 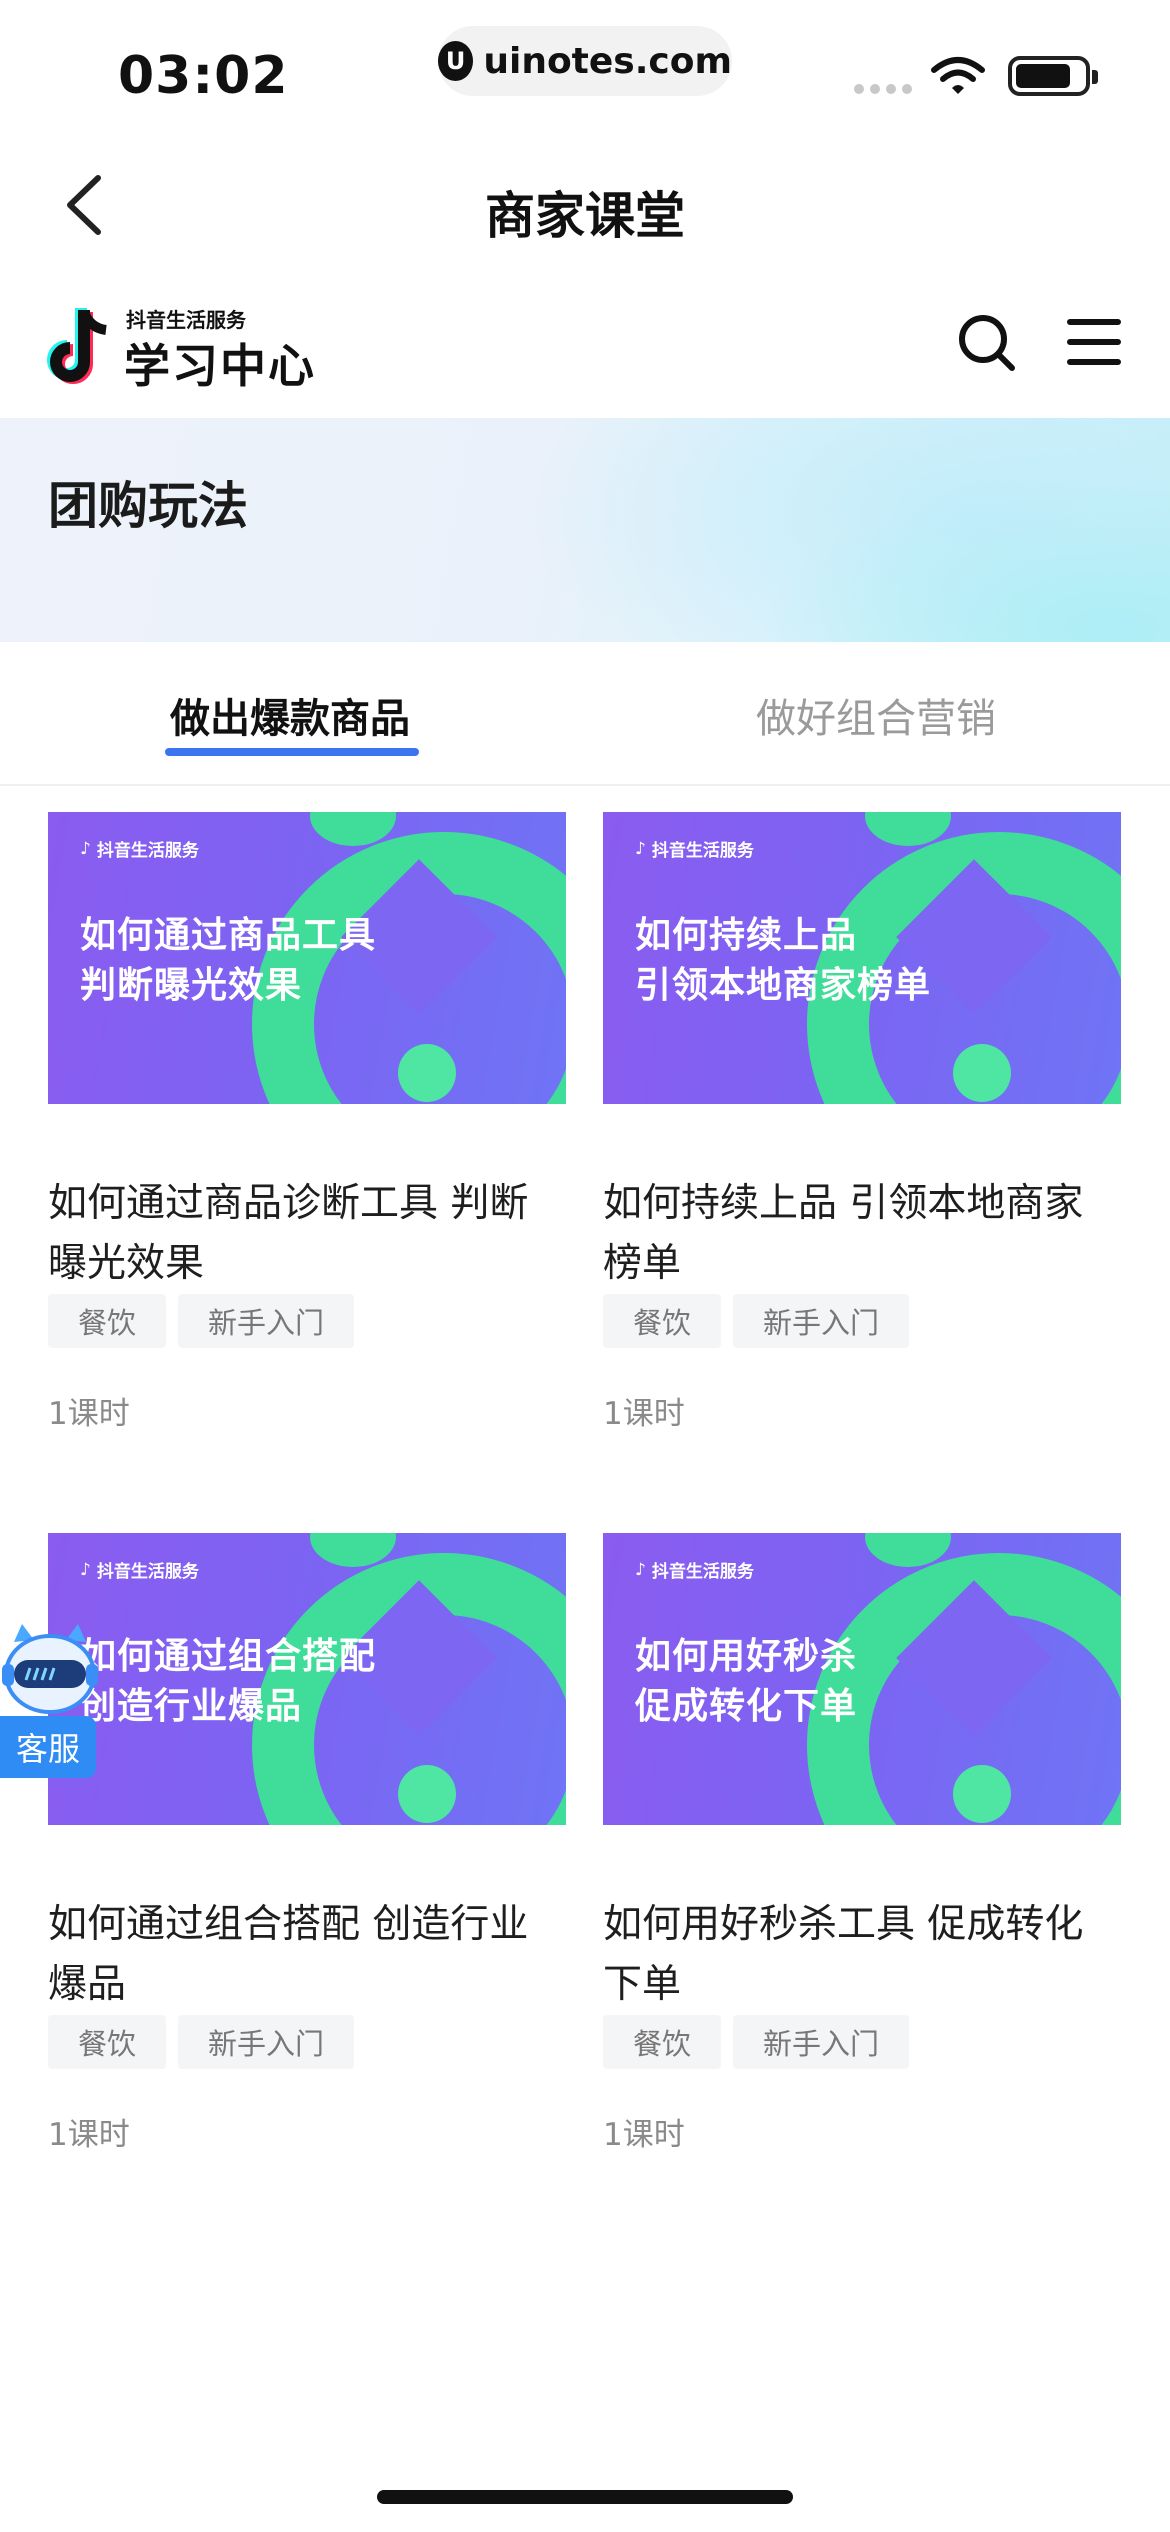 I want to click on nav-header: 商家课堂, so click(x=585, y=205).